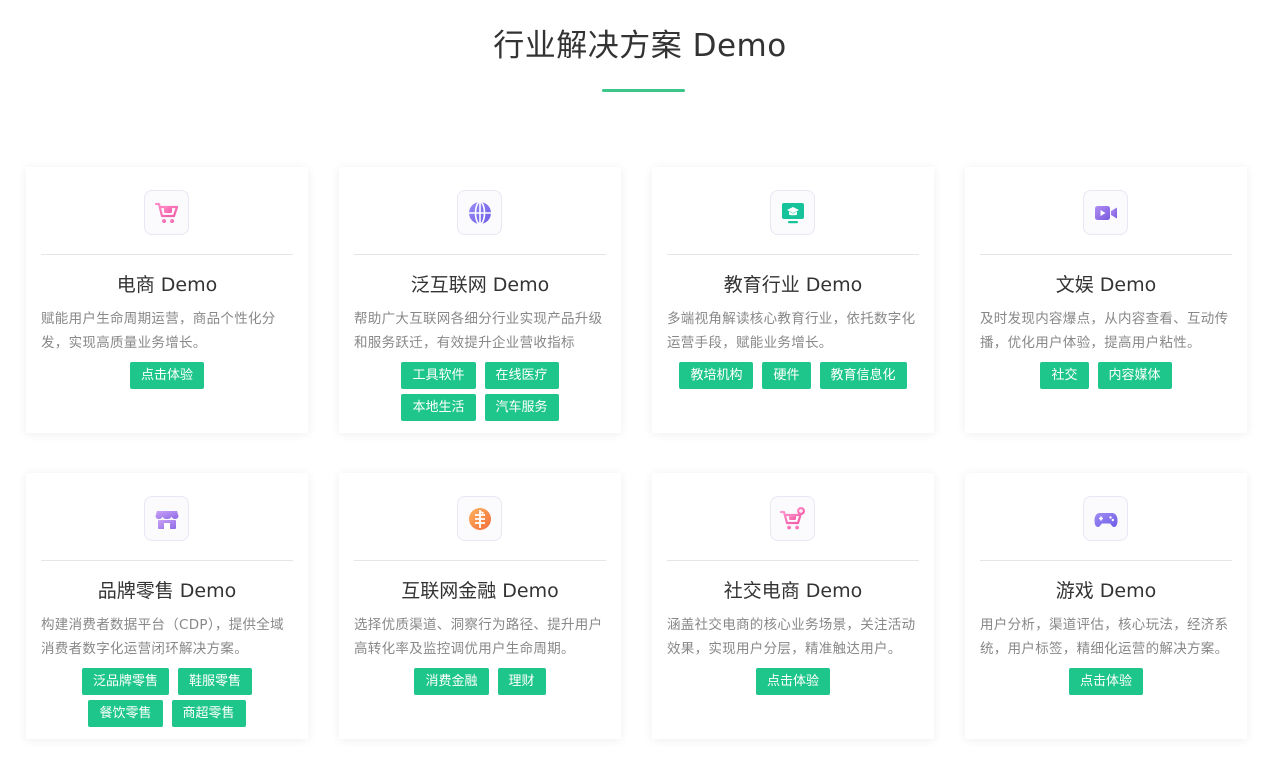 Image resolution: width=1280 pixels, height=759 pixels. I want to click on card-tags: 泛品牌零售 鞋服零售 餐饮零售 商超零售, so click(167, 697).